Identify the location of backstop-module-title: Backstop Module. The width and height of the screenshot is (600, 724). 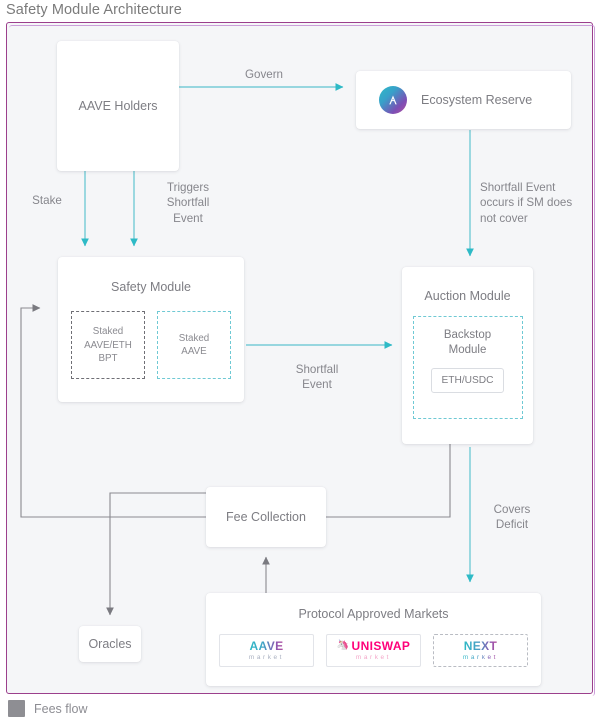
(467, 343).